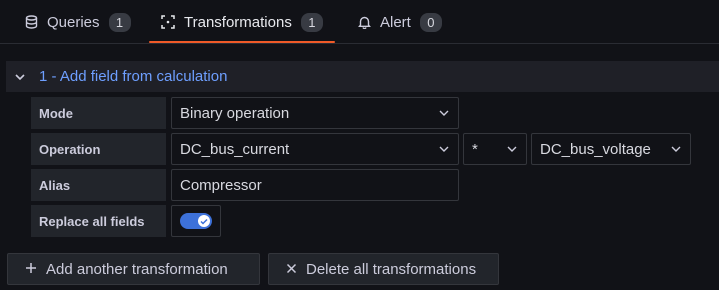 Image resolution: width=719 pixels, height=290 pixels. Describe the element at coordinates (137, 269) in the screenshot. I see `add-transformation-label: Add another transformation` at that location.